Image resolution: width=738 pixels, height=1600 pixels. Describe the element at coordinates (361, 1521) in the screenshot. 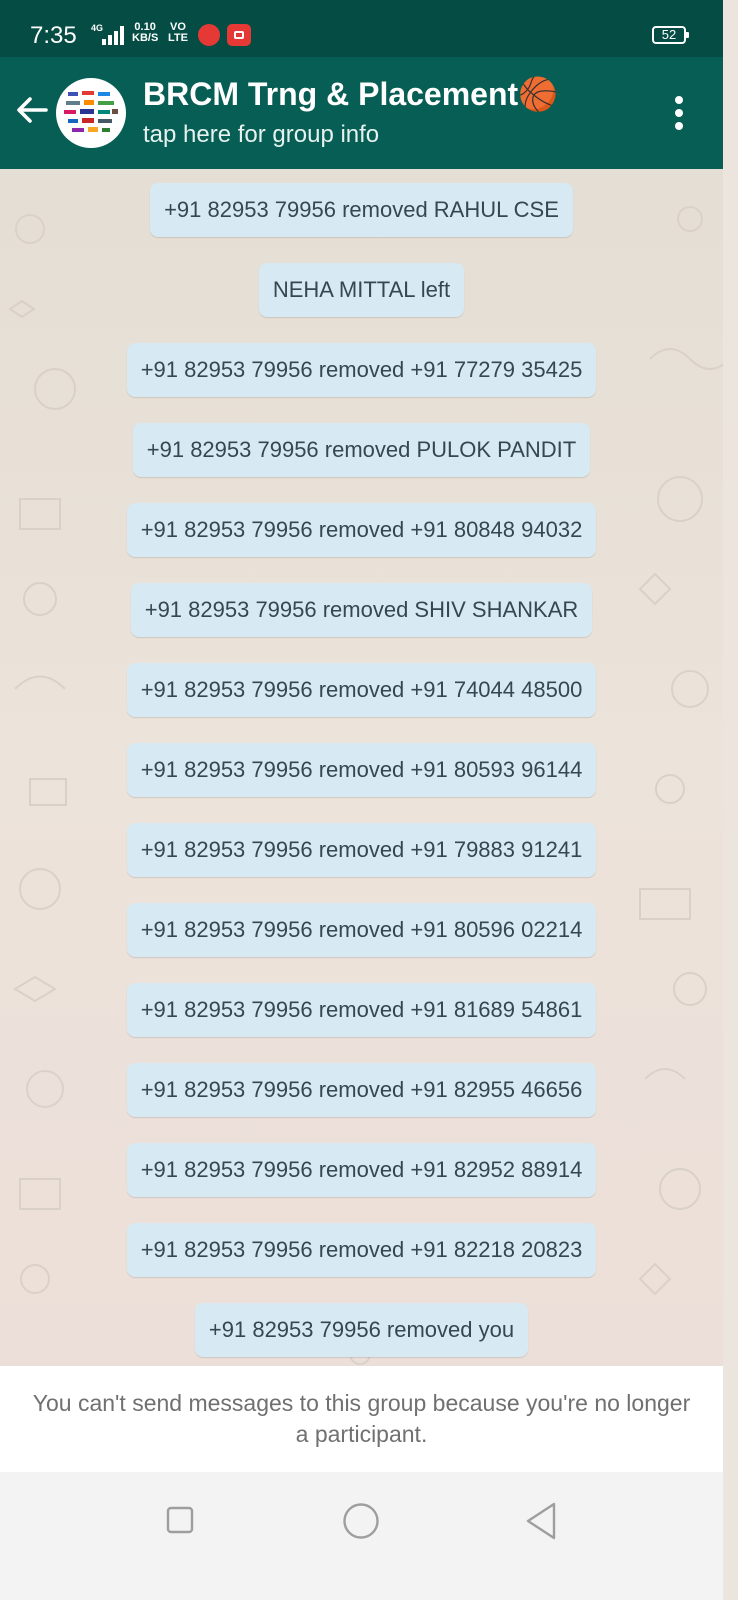

I see `home-icon` at that location.